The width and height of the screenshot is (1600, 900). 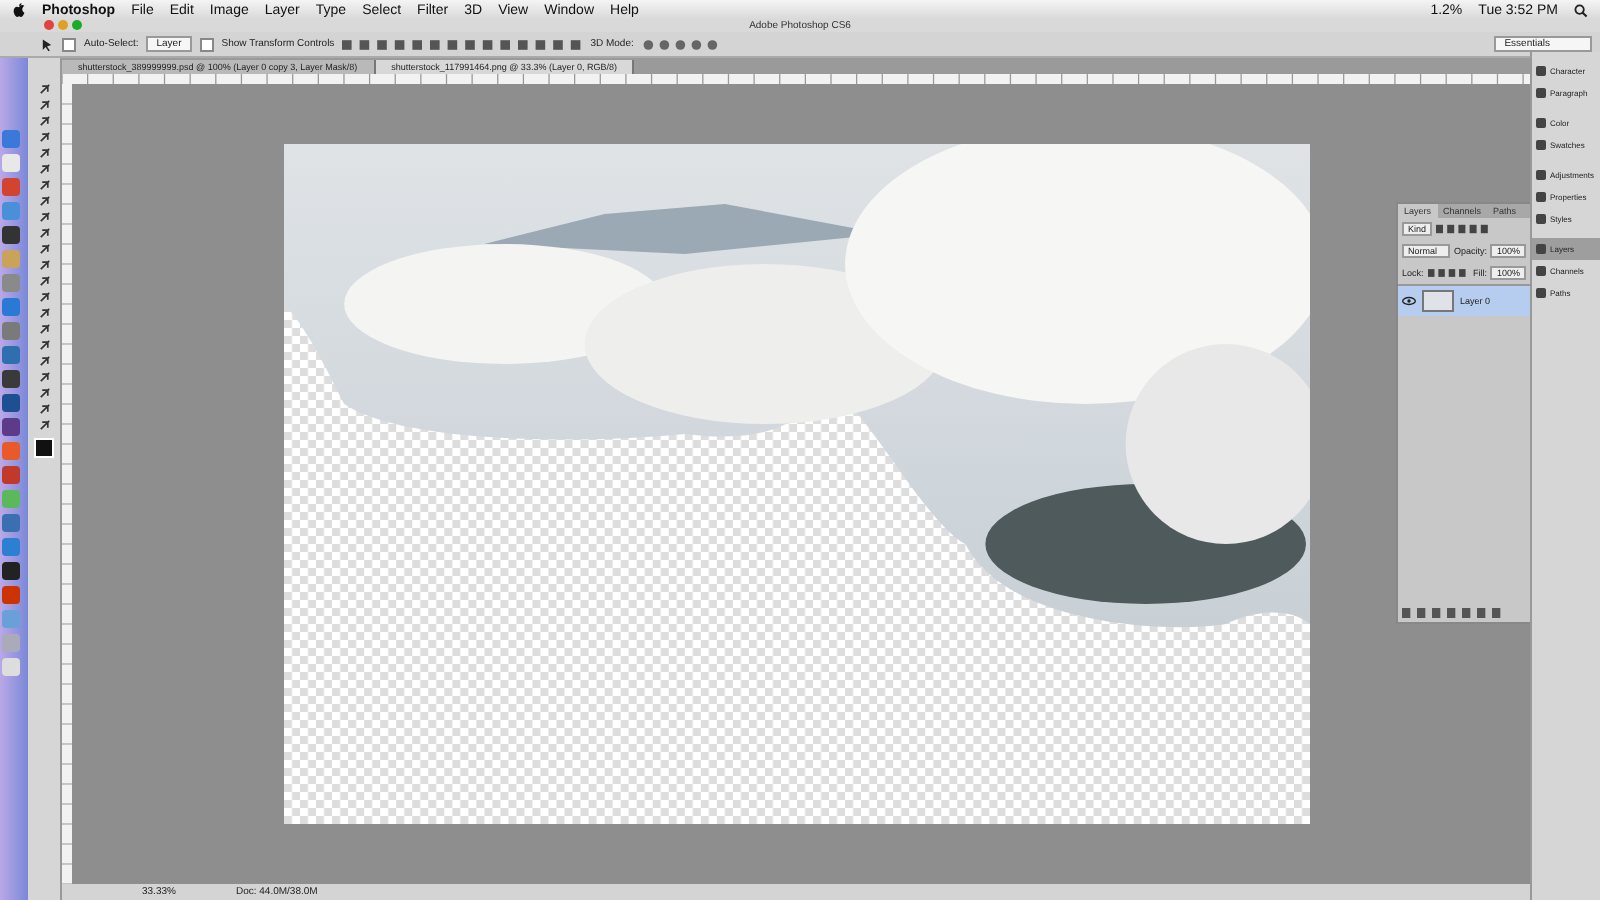 I want to click on color-swatches-icon, so click(x=44, y=448).